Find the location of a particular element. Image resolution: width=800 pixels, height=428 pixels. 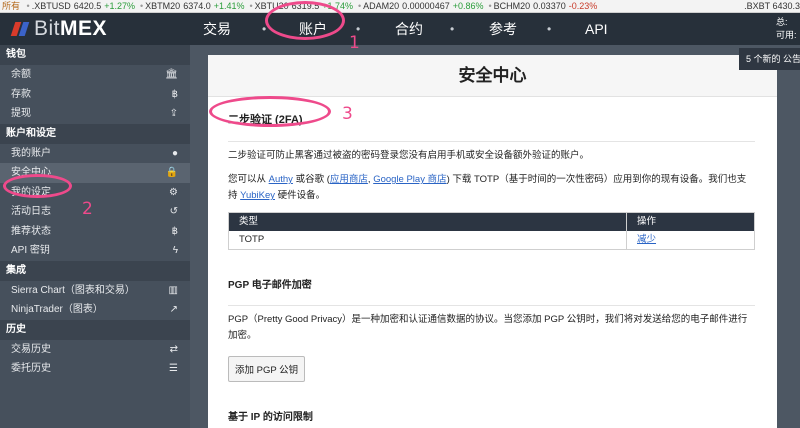

sidebar-item-label: 我的账户 is located at coordinates (31, 153).